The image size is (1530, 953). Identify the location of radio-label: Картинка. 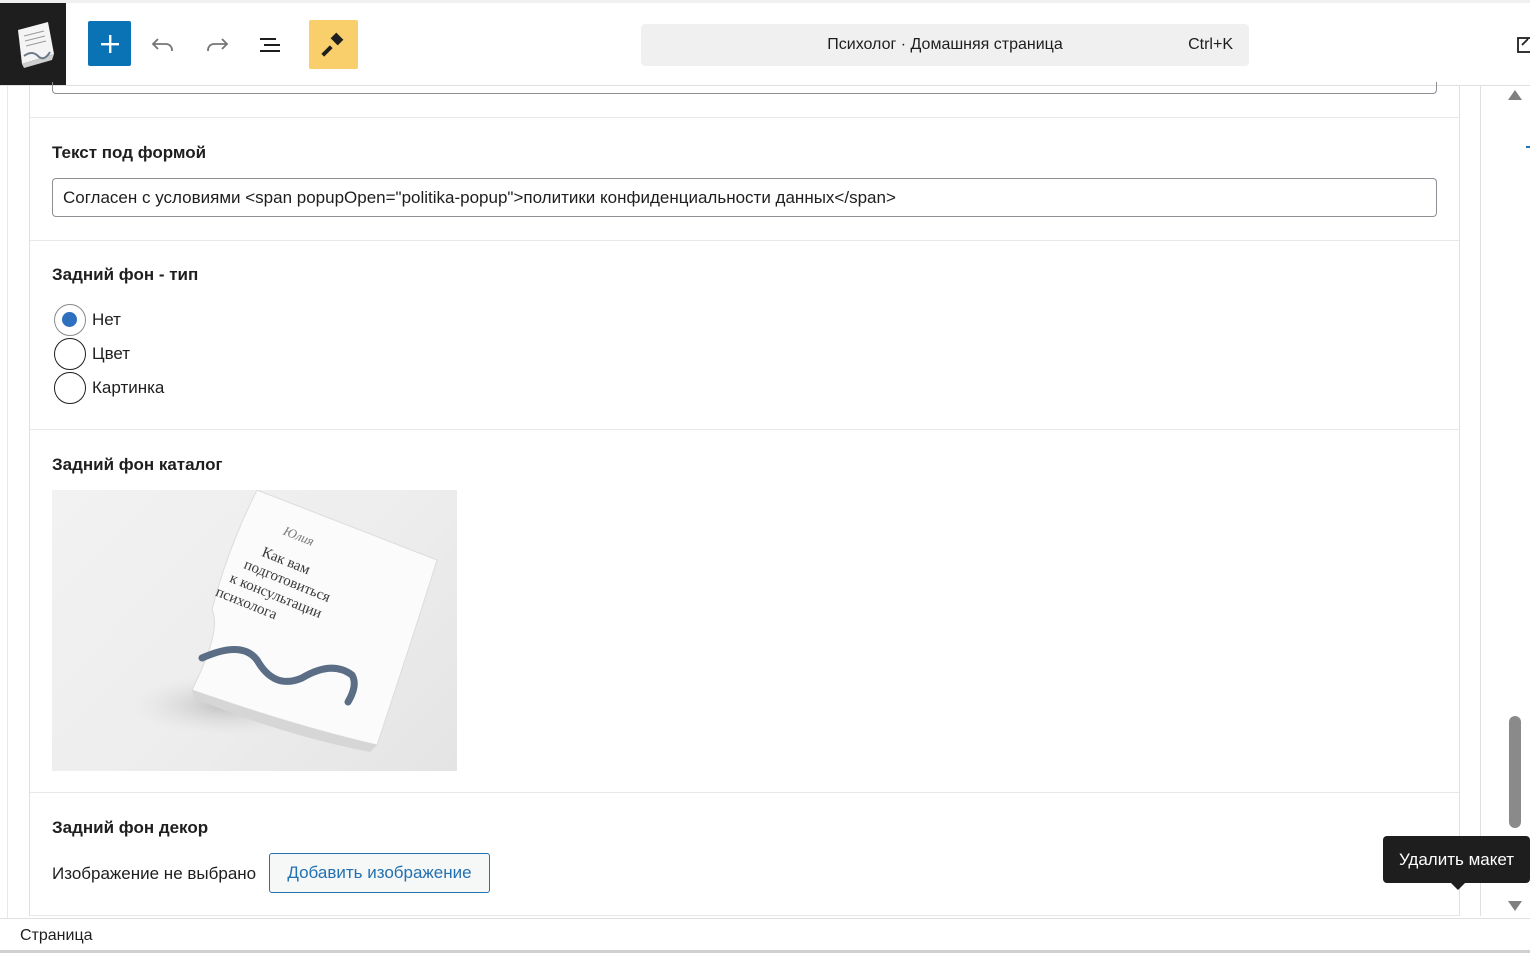
(128, 387).